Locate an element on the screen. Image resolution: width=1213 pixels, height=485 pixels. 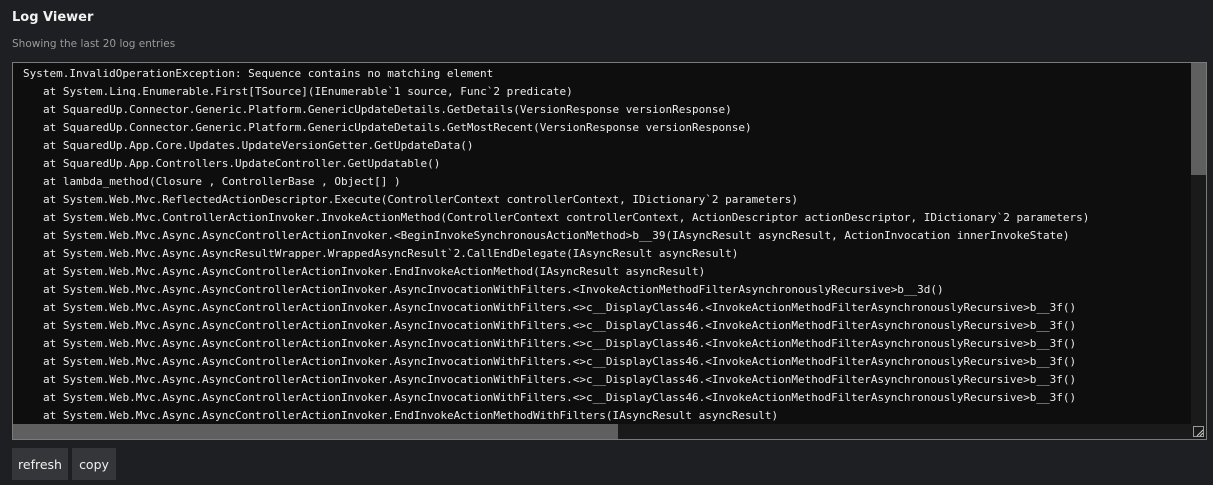
page-title: Log Viewer is located at coordinates (53, 17).